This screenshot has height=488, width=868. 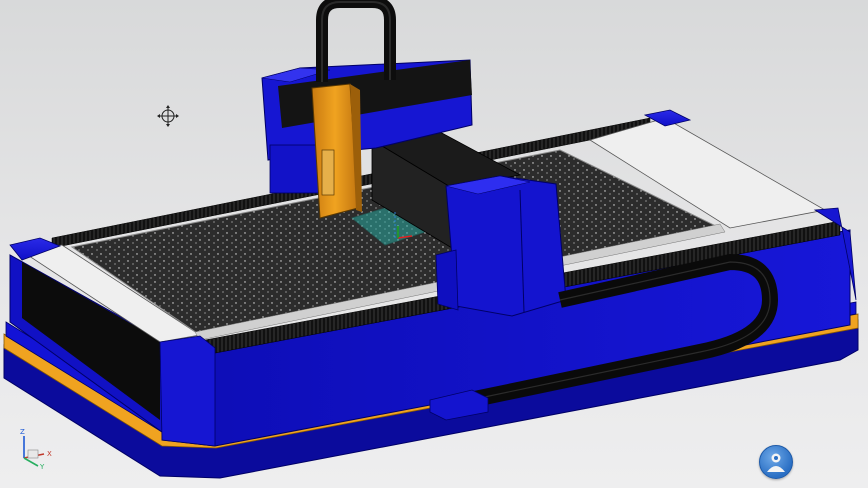 What do you see at coordinates (36, 450) in the screenshot?
I see `view-triad: X Y Z` at bounding box center [36, 450].